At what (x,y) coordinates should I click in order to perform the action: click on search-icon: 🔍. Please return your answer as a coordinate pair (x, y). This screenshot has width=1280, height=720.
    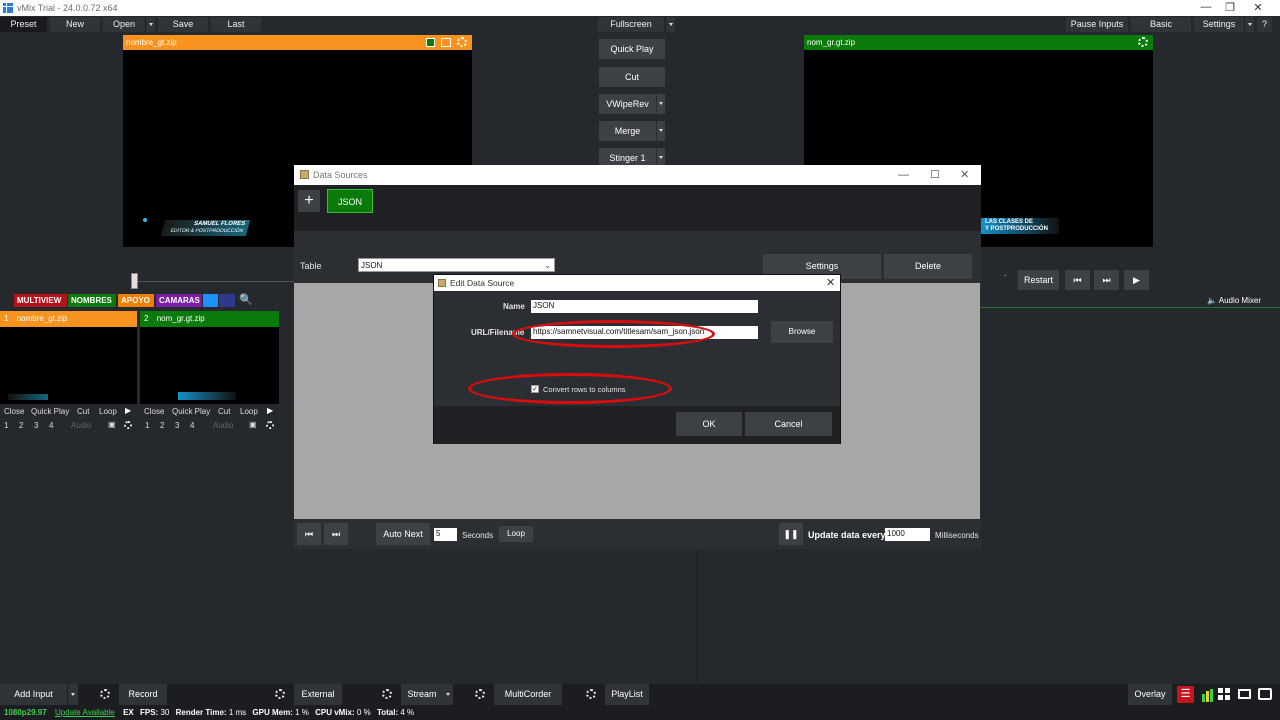
    Looking at the image, I should click on (246, 299).